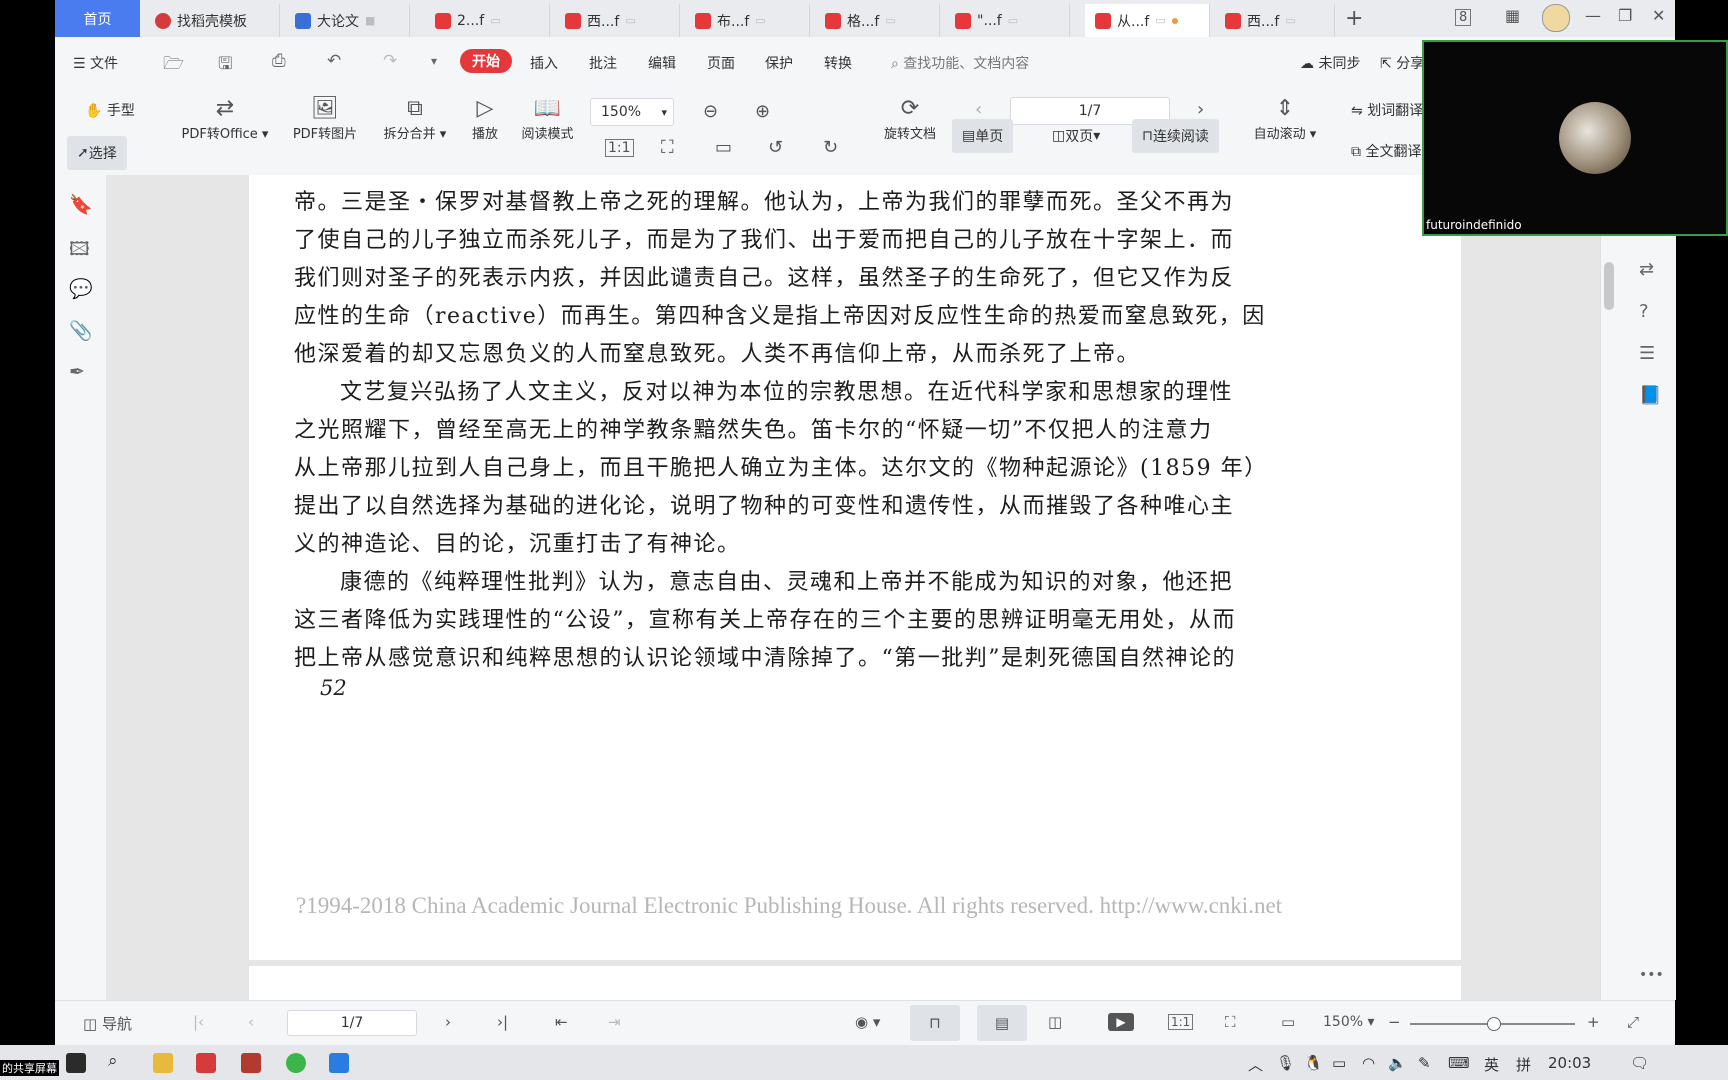 Image resolution: width=1728 pixels, height=1080 pixels. What do you see at coordinates (1275, 20) in the screenshot?
I see `tab-pdf-6: 西...f ▭` at bounding box center [1275, 20].